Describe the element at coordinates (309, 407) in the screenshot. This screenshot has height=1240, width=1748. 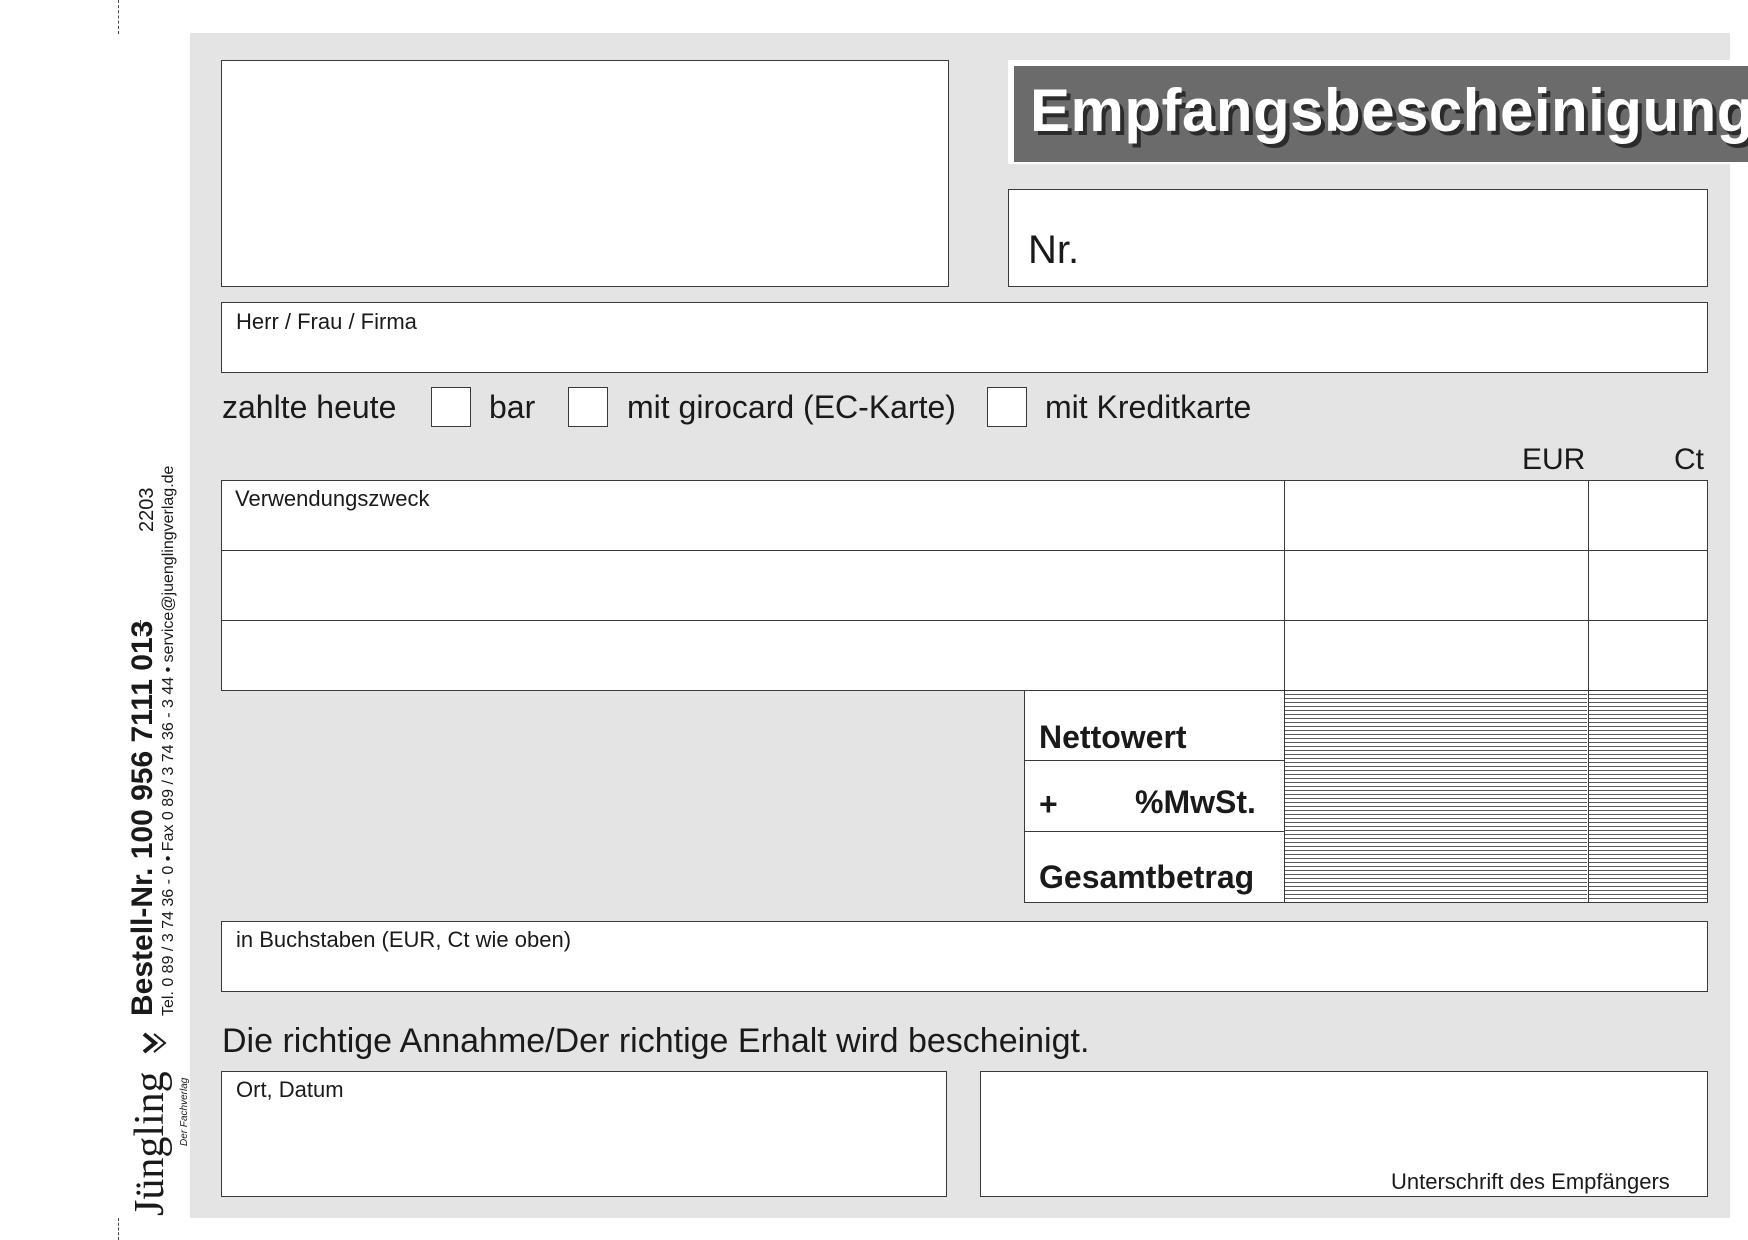
I see `payment-intro: zahlte heute` at that location.